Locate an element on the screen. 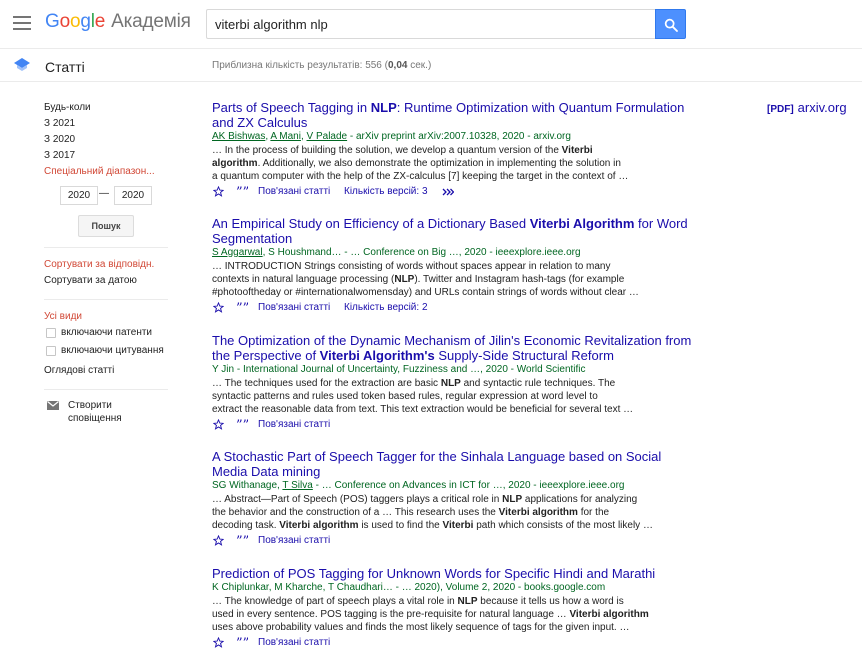  menu-icon is located at coordinates (22, 23).